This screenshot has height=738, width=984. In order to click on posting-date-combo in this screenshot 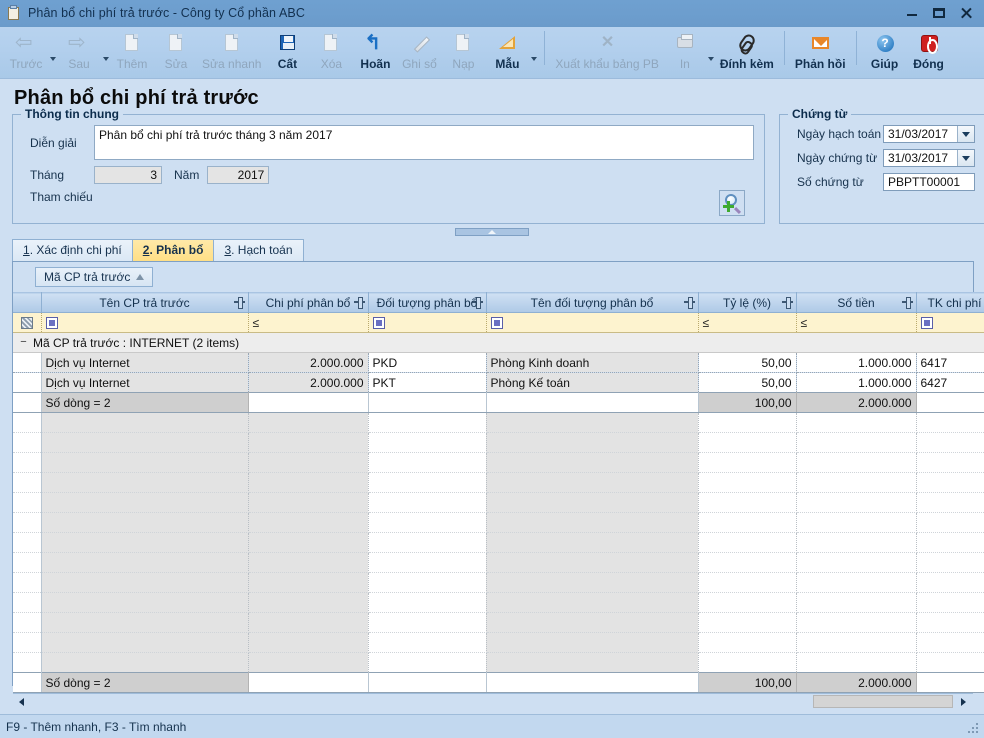, I will do `click(929, 134)`.